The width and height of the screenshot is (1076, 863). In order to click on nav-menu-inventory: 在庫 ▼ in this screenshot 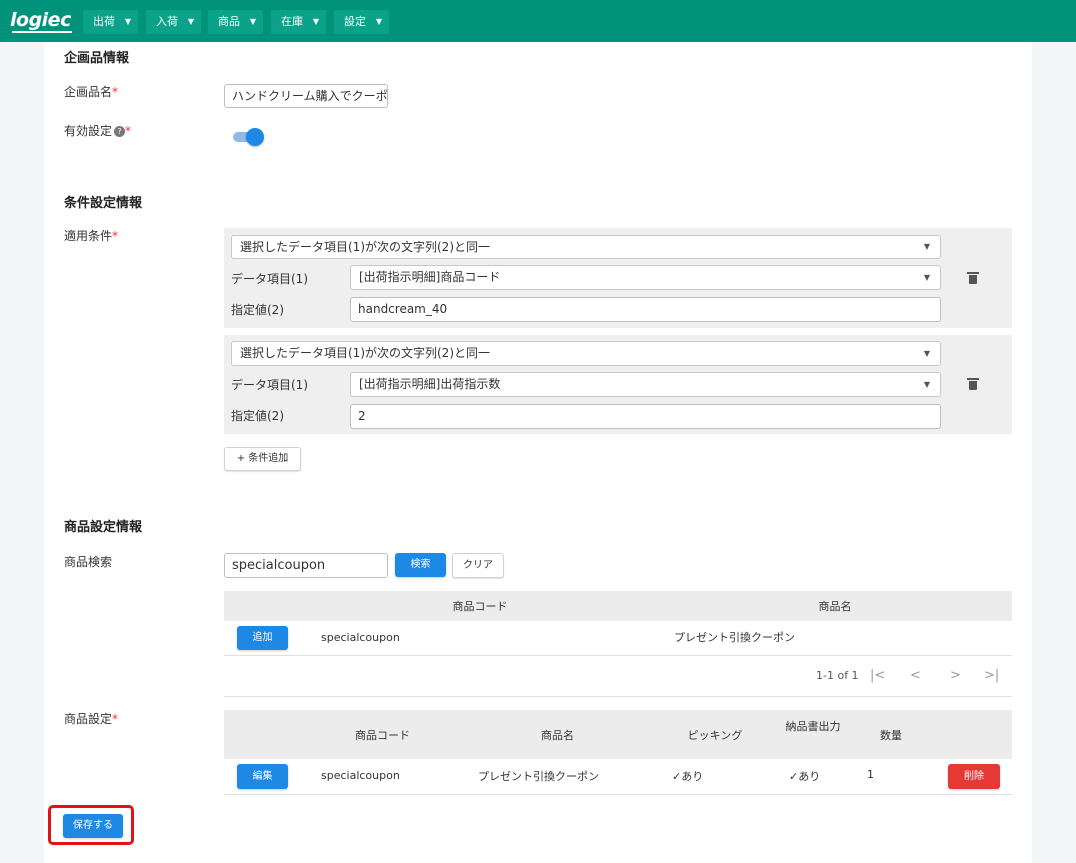, I will do `click(298, 22)`.